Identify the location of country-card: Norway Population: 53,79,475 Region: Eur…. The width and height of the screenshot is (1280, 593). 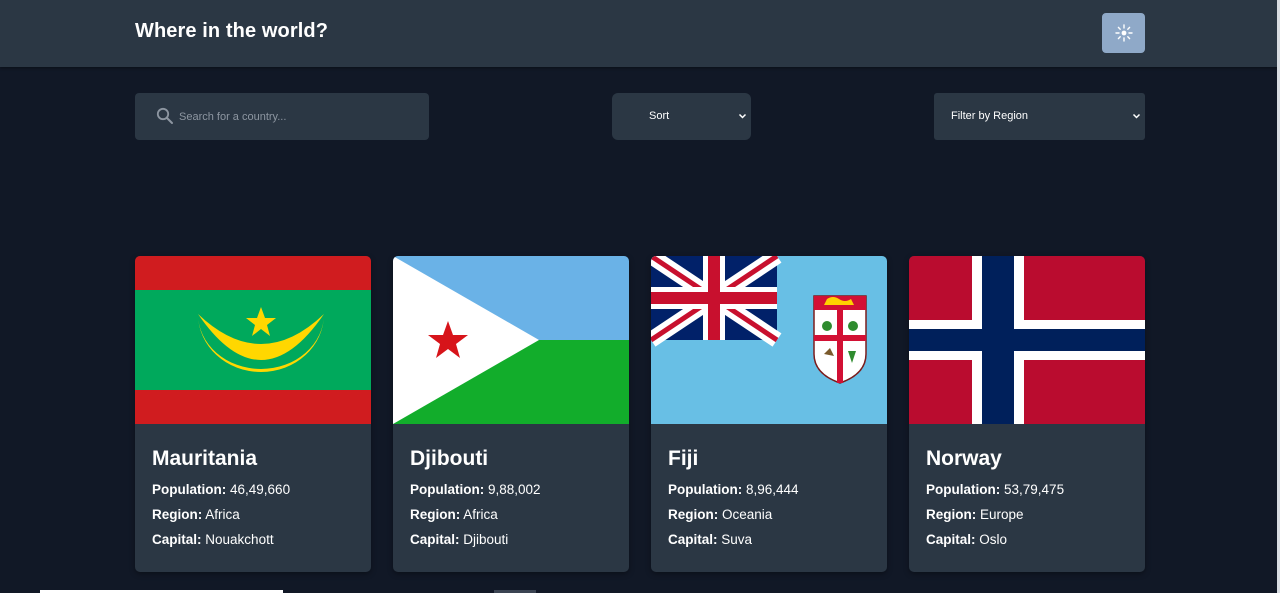
(1027, 414).